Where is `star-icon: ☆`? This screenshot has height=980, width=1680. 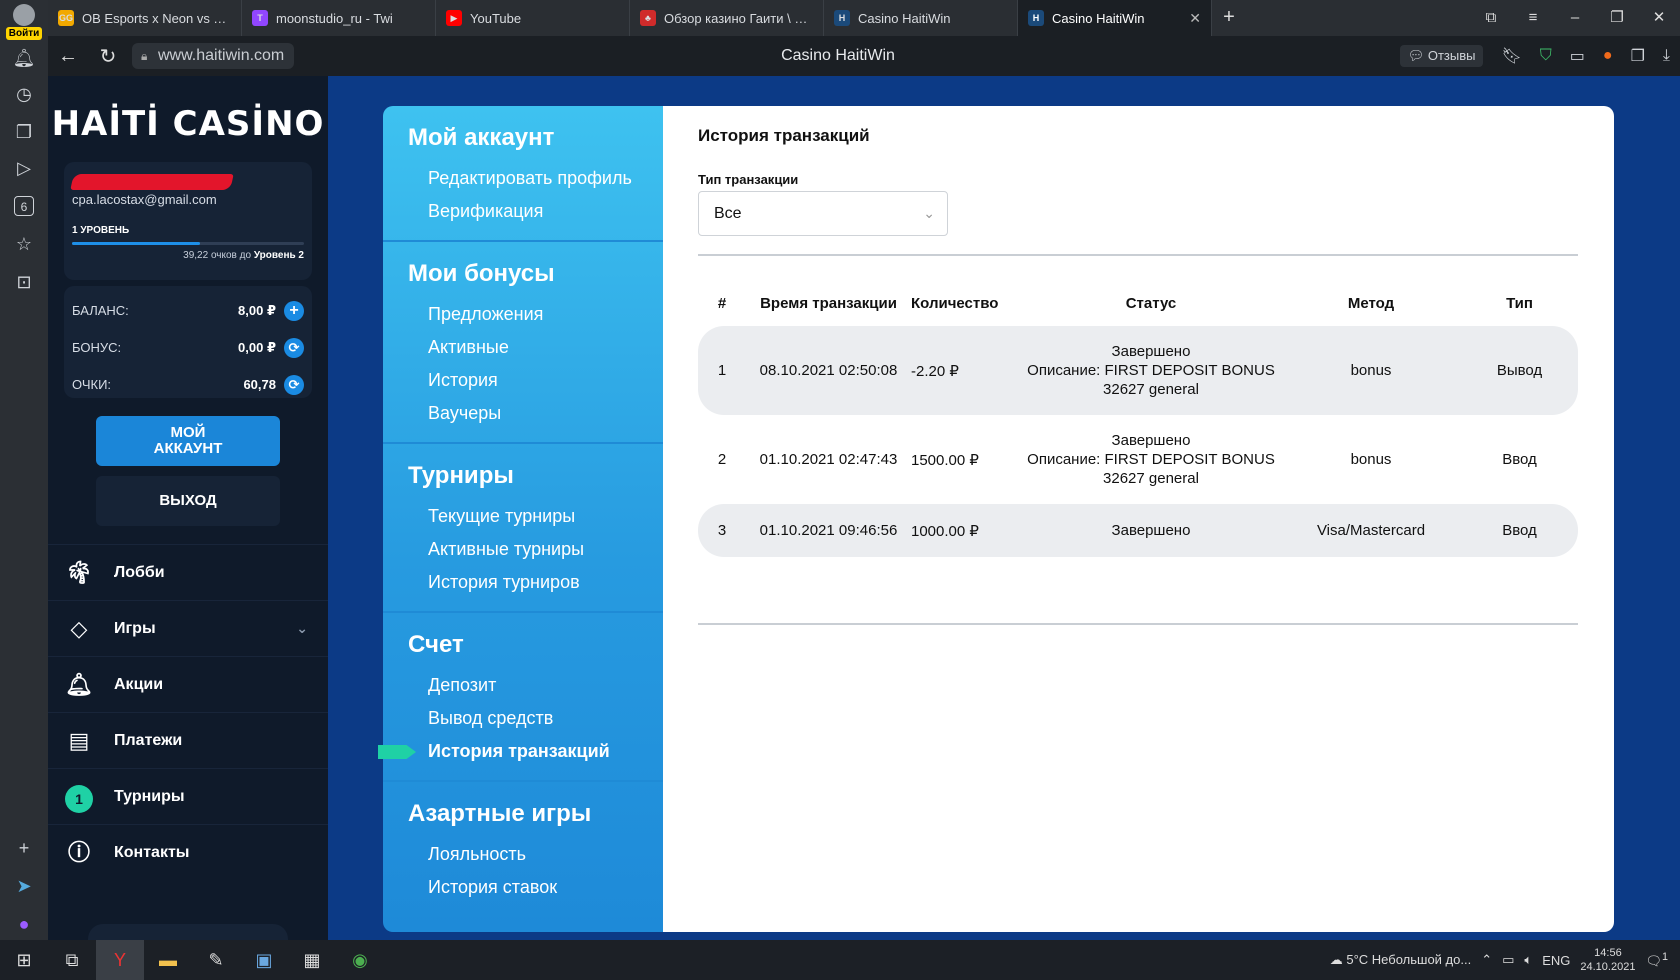
star-icon: ☆ is located at coordinates (24, 244).